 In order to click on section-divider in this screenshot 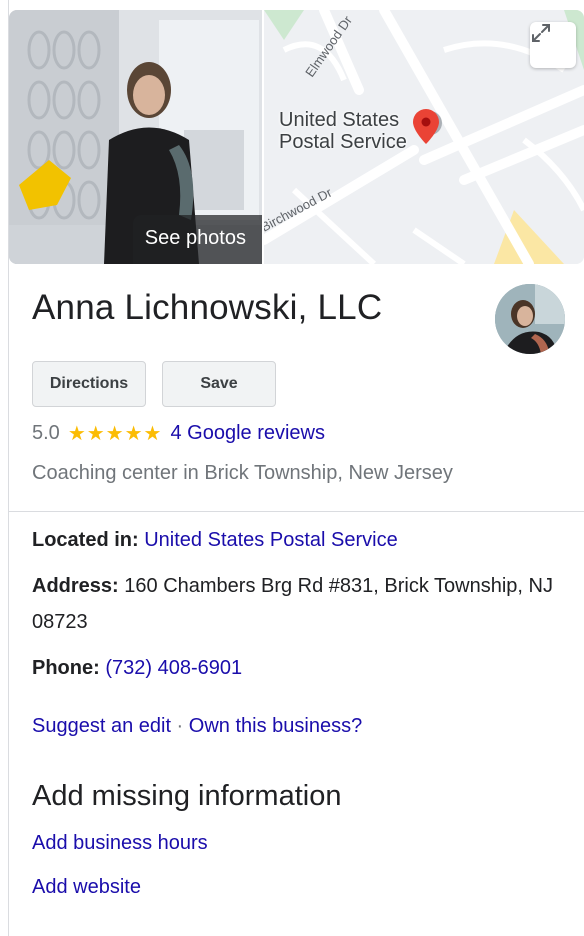, I will do `click(296, 511)`.